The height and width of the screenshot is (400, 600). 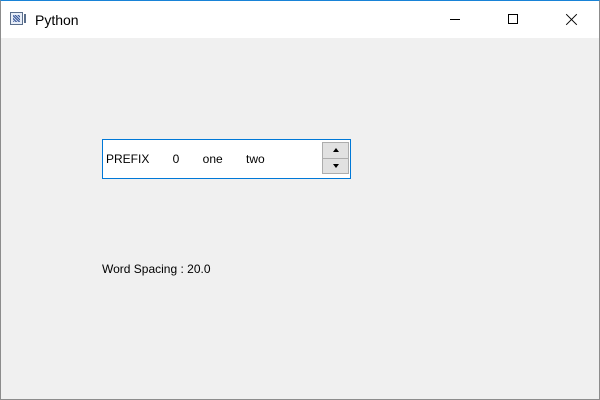 I want to click on python-app-icon, so click(x=18, y=18).